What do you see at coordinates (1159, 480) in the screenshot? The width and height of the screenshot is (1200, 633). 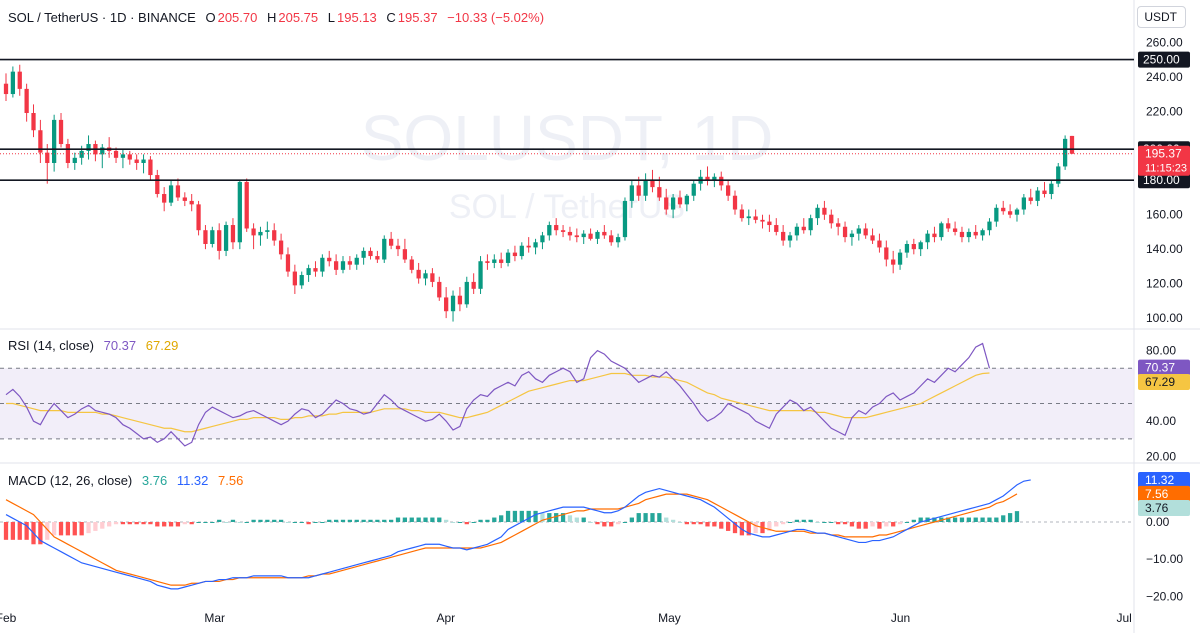 I see `macd-axis-value: 11.32` at bounding box center [1159, 480].